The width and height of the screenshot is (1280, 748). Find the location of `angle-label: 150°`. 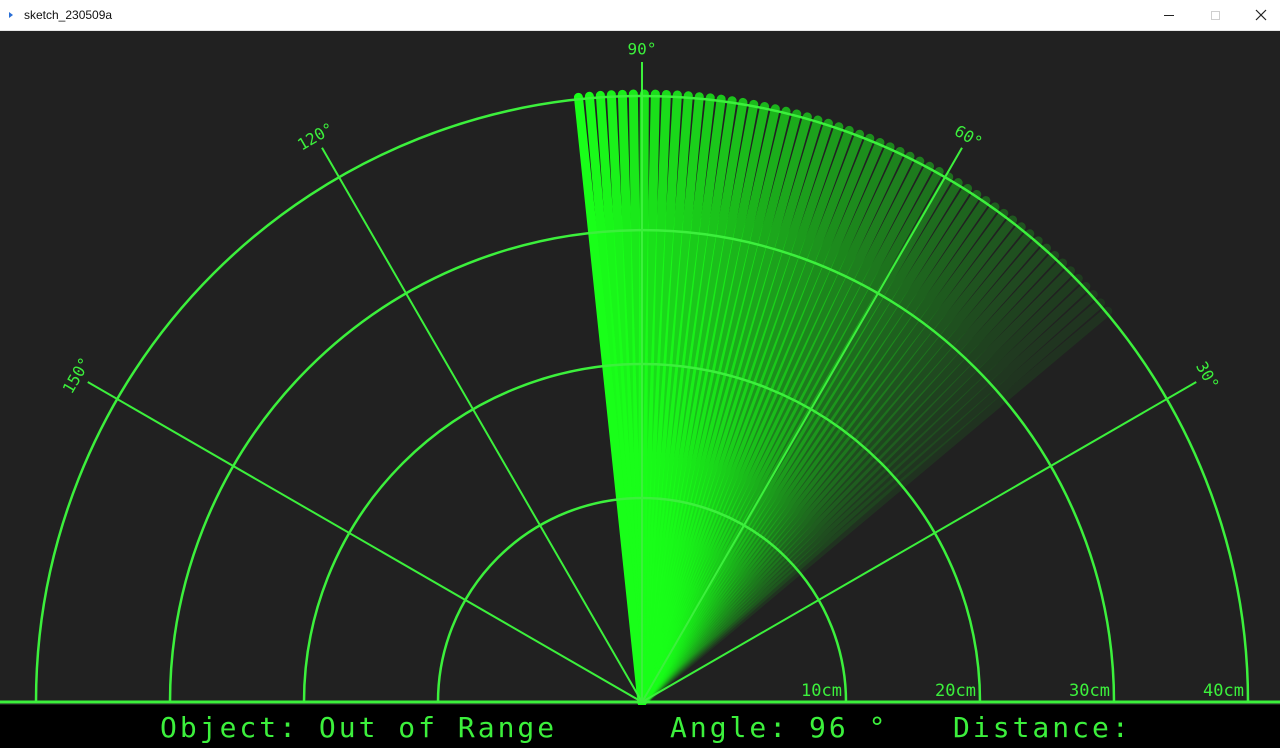

angle-label: 150° is located at coordinates (77, 375).